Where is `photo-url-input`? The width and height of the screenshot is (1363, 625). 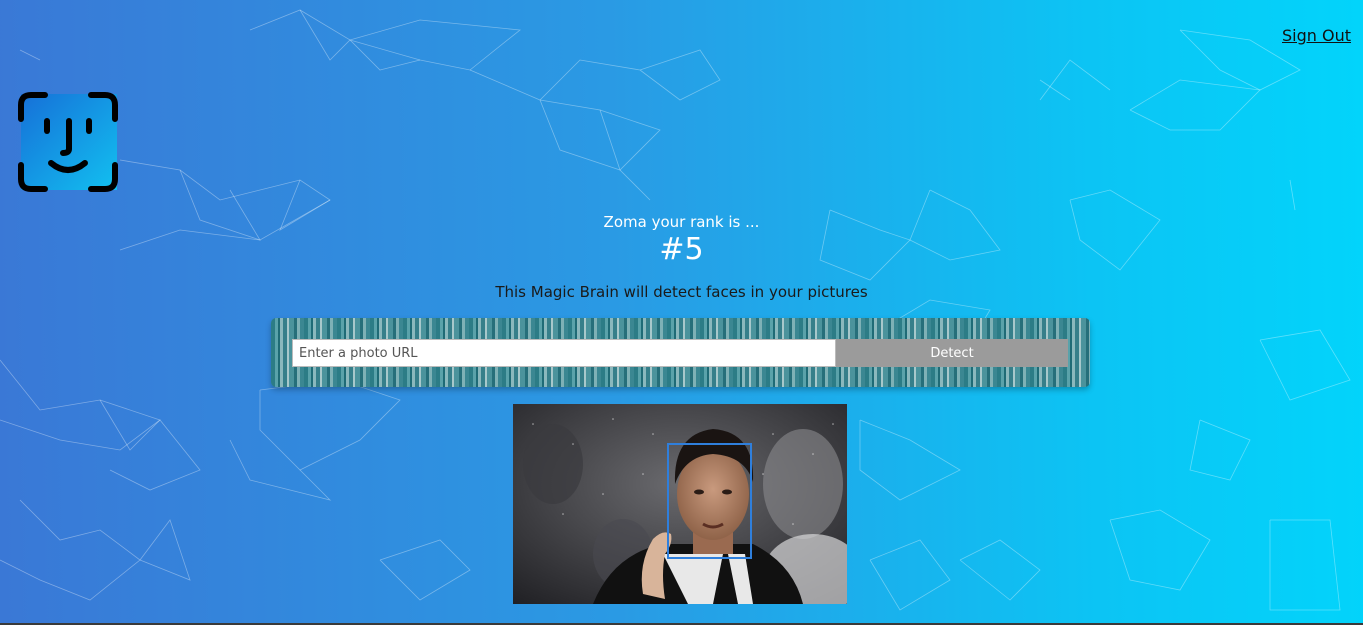 photo-url-input is located at coordinates (564, 353).